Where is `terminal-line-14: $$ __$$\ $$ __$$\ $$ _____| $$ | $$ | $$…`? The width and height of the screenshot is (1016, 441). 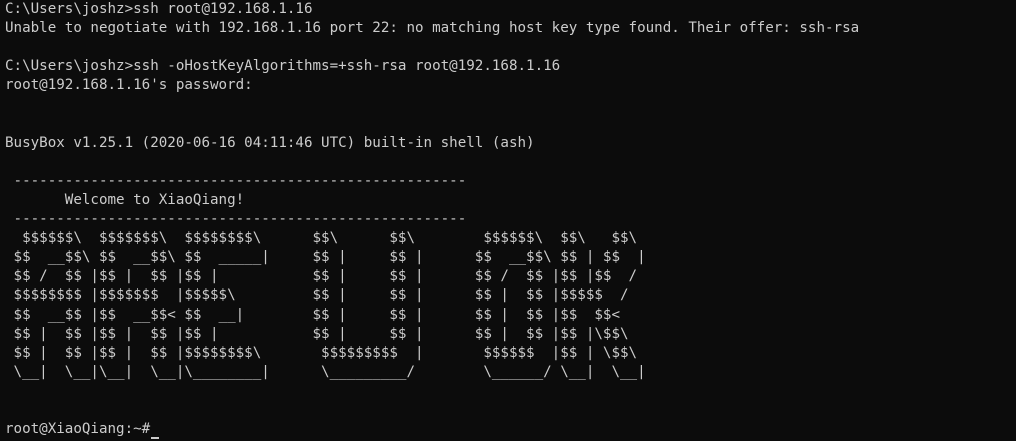 terminal-line-14: $$ __$$\ $$ __$$\ $$ _____| $$ | $$ | $$… is located at coordinates (325, 257).